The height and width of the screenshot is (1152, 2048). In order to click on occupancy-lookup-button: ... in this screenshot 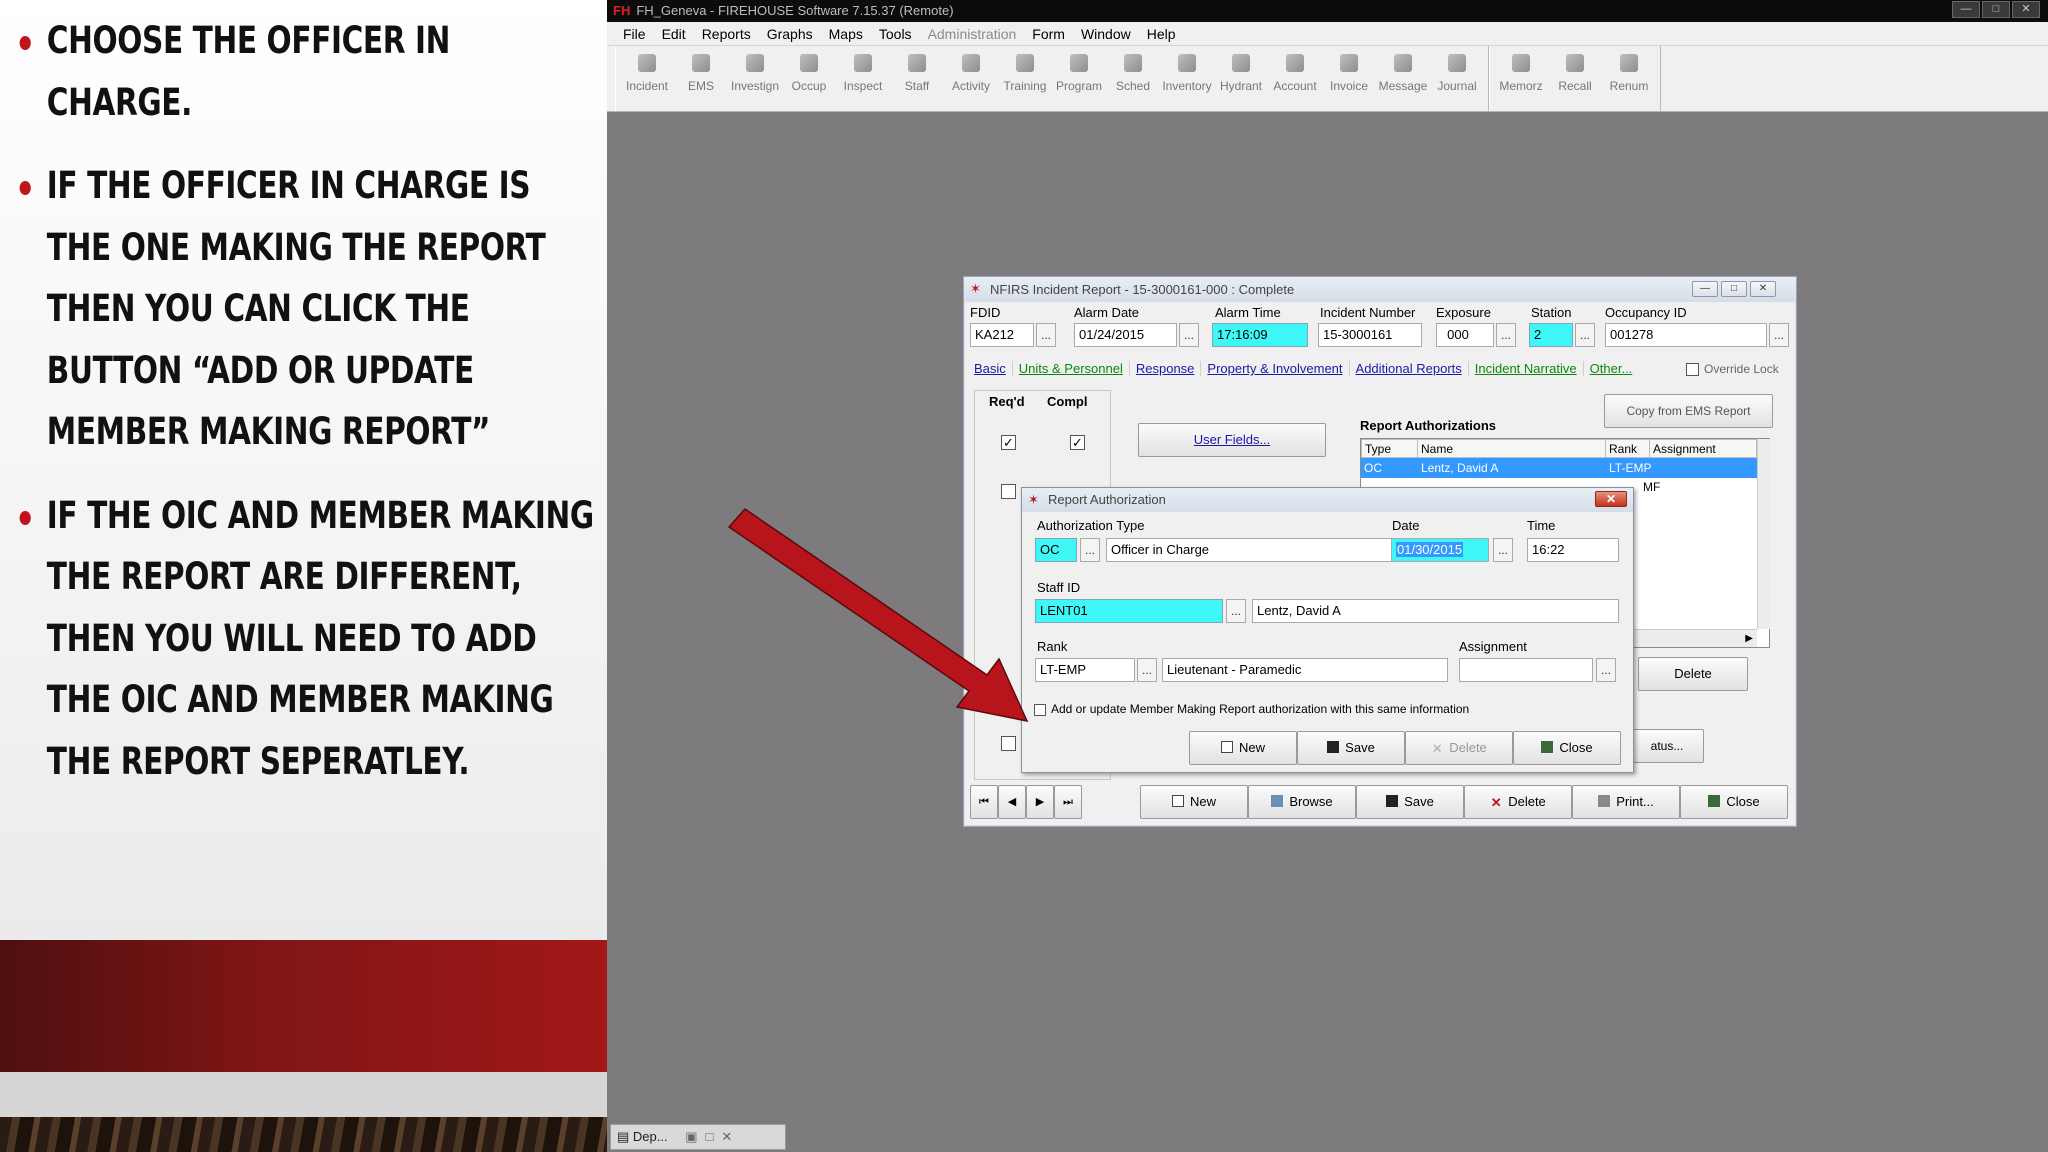, I will do `click(1779, 335)`.